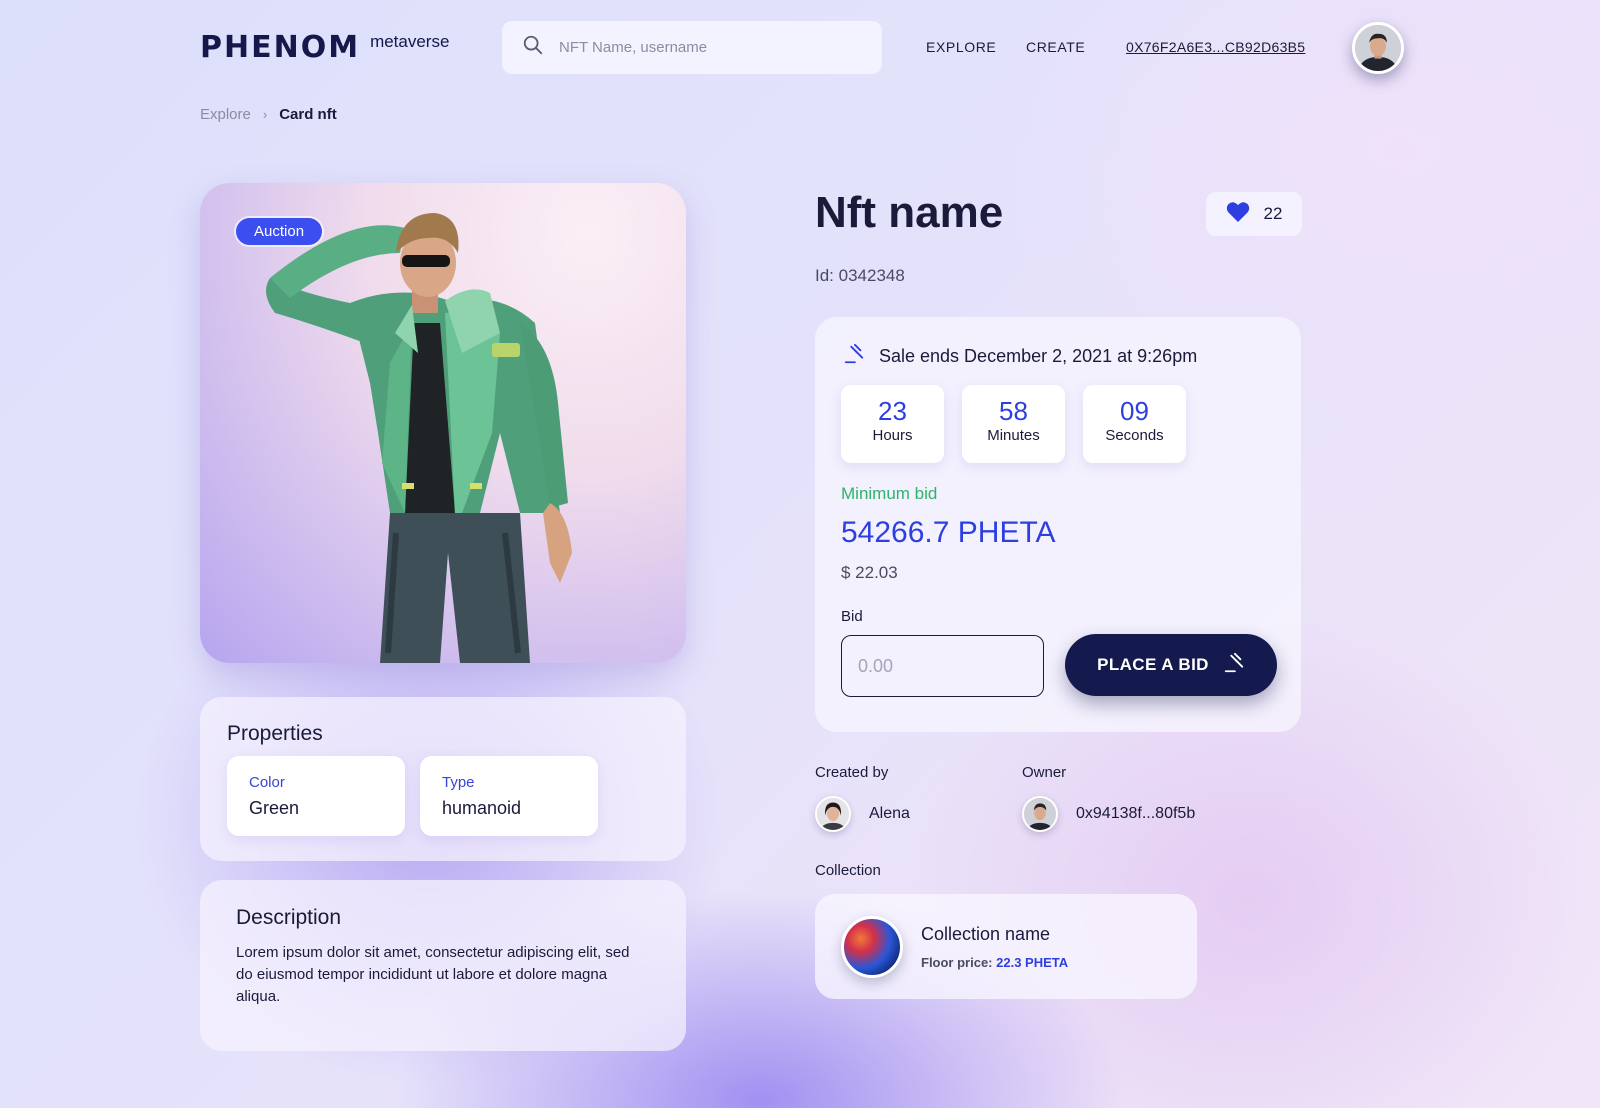 Image resolution: width=1600 pixels, height=1108 pixels. I want to click on floor-price: Floor price: 22.3 PHETA, so click(994, 962).